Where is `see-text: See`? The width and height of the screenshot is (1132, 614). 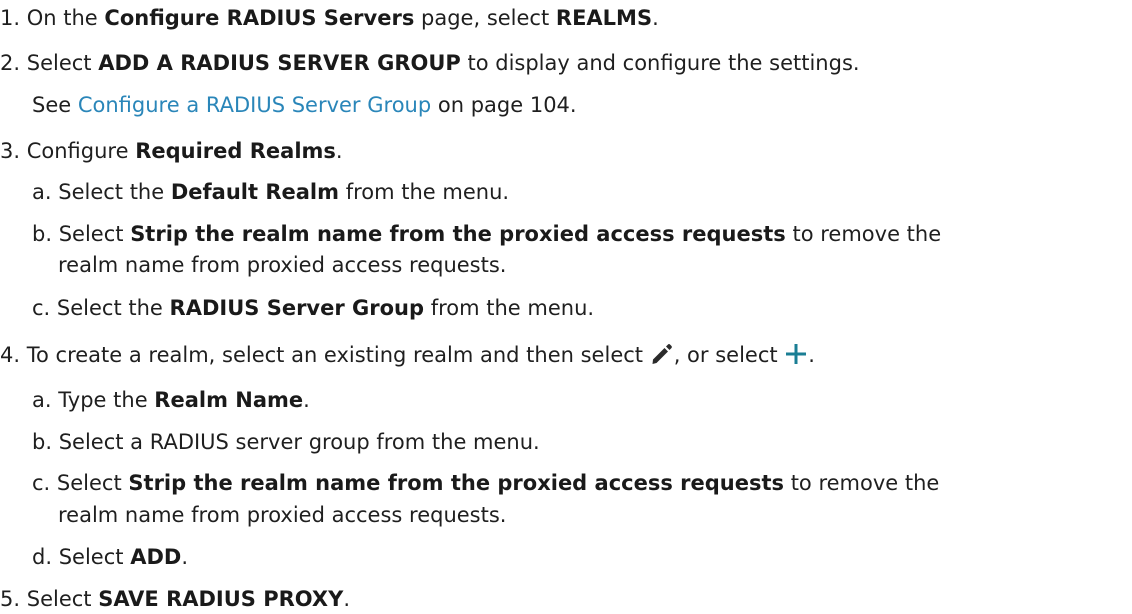
see-text: See is located at coordinates (52, 105).